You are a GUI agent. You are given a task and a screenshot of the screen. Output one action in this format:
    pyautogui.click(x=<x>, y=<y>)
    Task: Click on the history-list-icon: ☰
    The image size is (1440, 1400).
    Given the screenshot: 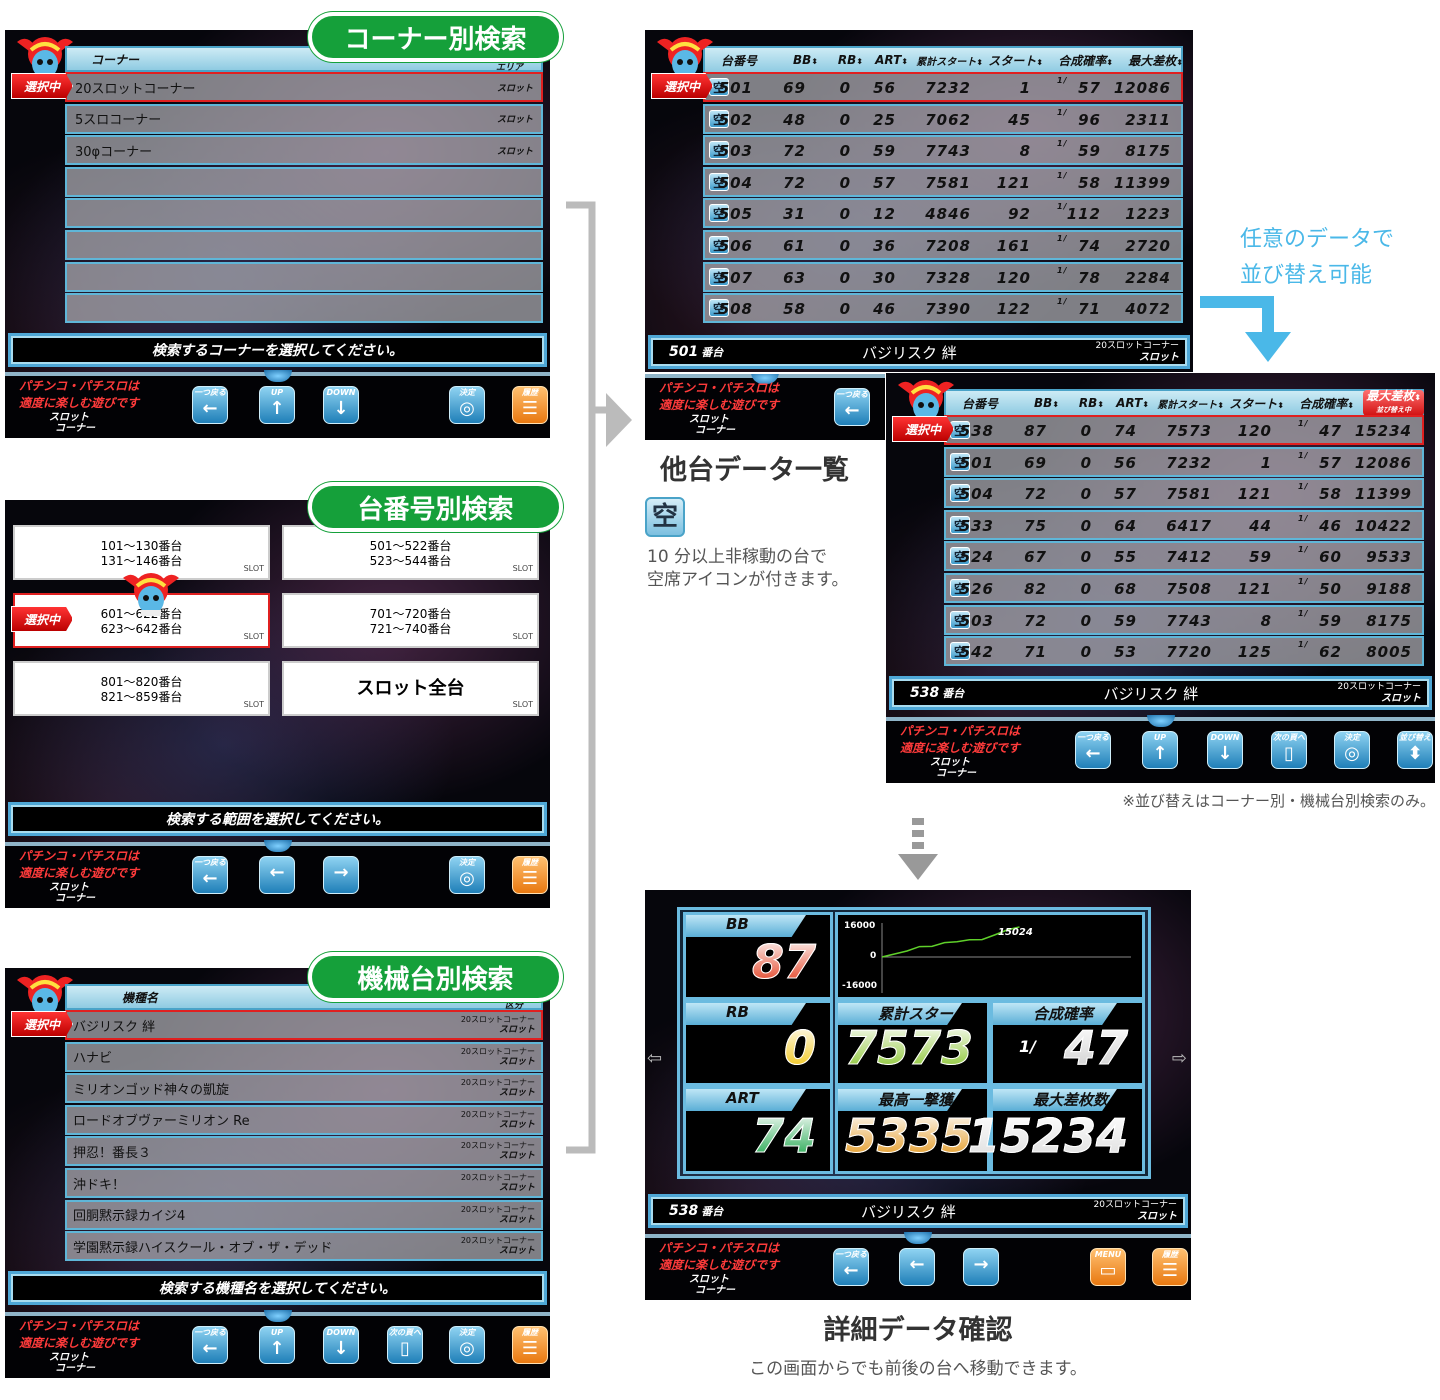 What is the action you would take?
    pyautogui.click(x=530, y=878)
    